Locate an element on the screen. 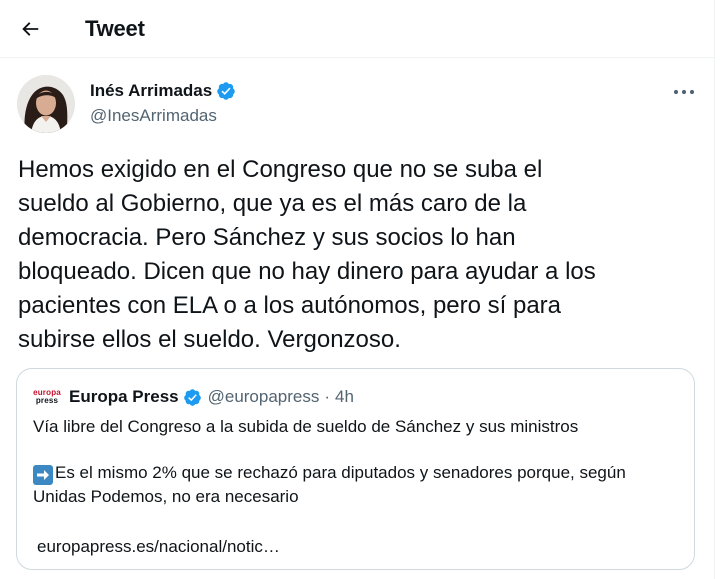  right-arrow-emoji-icon is located at coordinates (43, 475).